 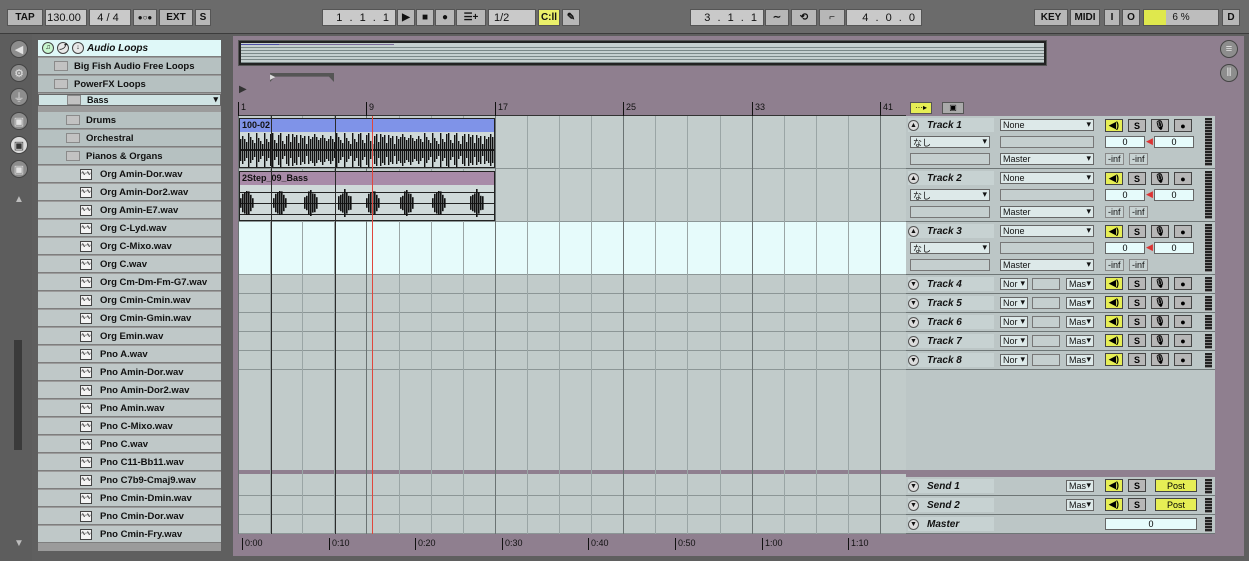 What do you see at coordinates (129, 300) in the screenshot?
I see `browser-file-item: ∿∿ Org Cmin-Cmin.wav` at bounding box center [129, 300].